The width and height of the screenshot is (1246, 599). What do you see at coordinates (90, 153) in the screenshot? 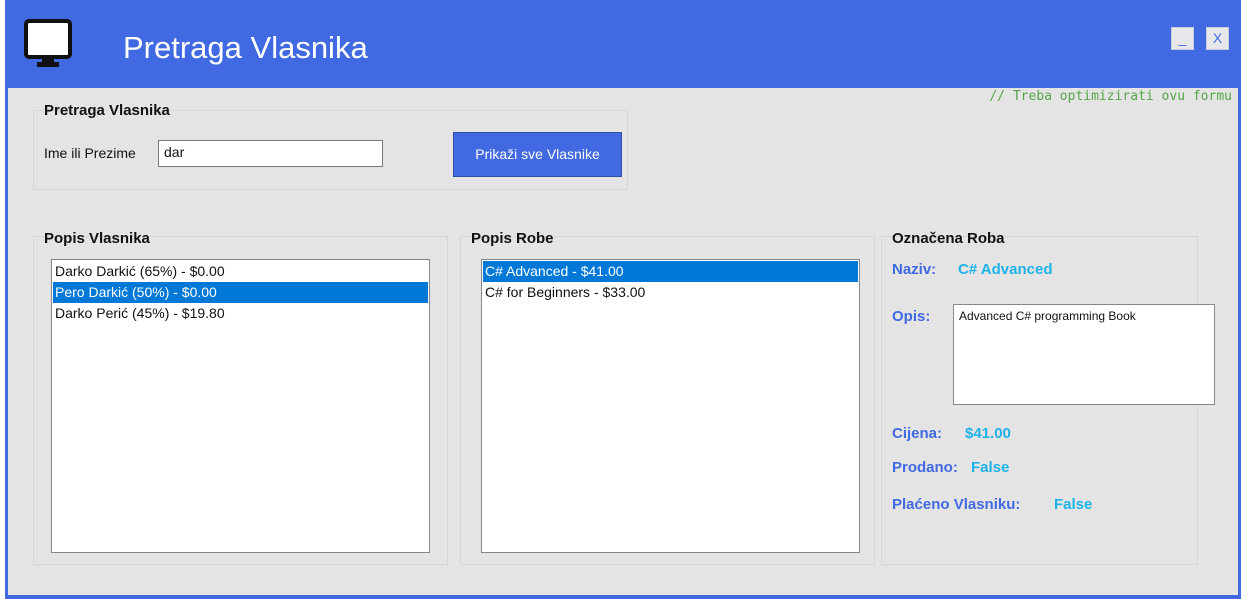
I see `name-search-label: Ime ili Prezime` at bounding box center [90, 153].